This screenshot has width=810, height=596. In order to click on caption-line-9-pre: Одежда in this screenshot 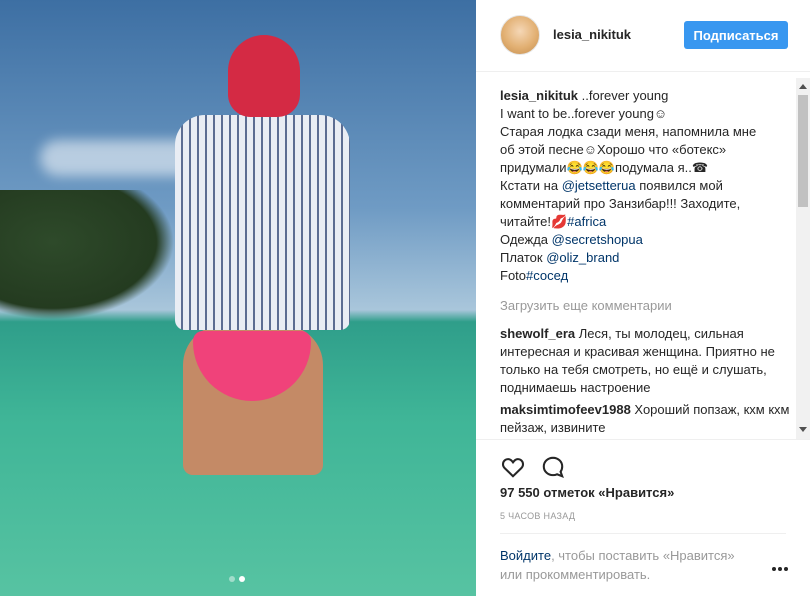, I will do `click(526, 239)`.